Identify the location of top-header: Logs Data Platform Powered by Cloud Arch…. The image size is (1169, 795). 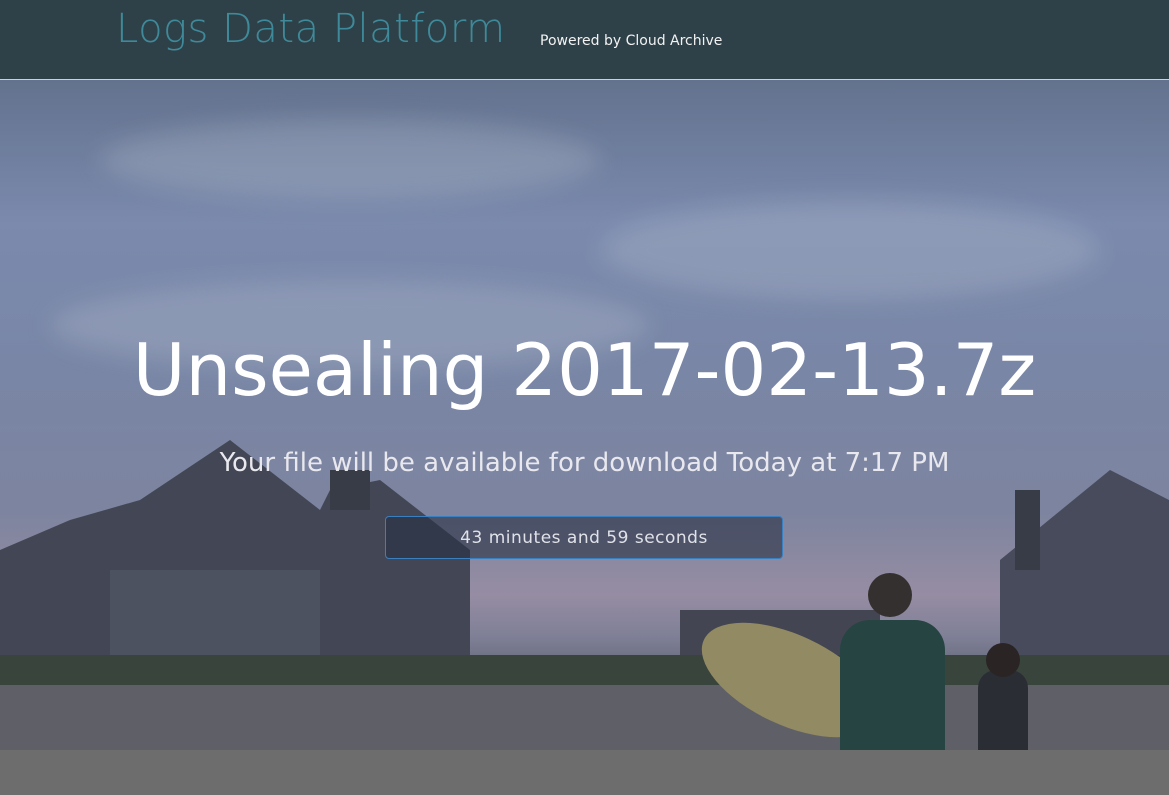
(584, 40).